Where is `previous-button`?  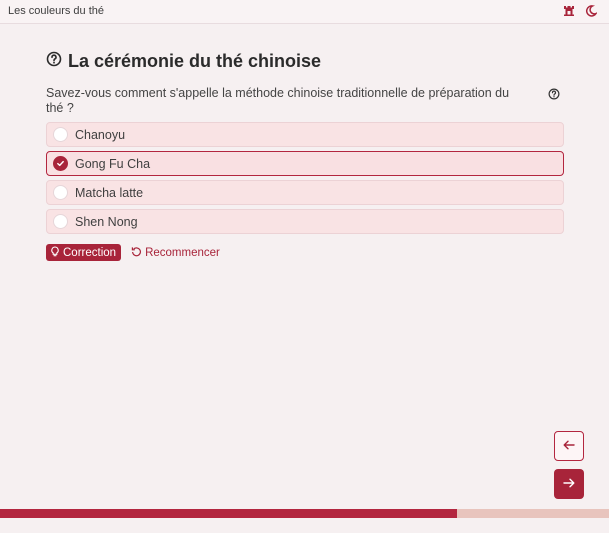
previous-button is located at coordinates (569, 446).